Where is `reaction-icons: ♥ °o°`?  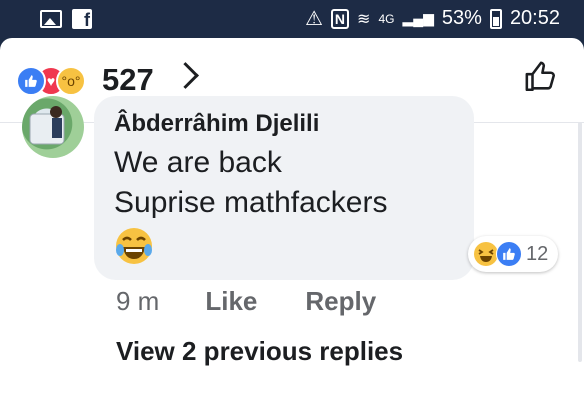
reaction-icons: ♥ °o° is located at coordinates (58, 81).